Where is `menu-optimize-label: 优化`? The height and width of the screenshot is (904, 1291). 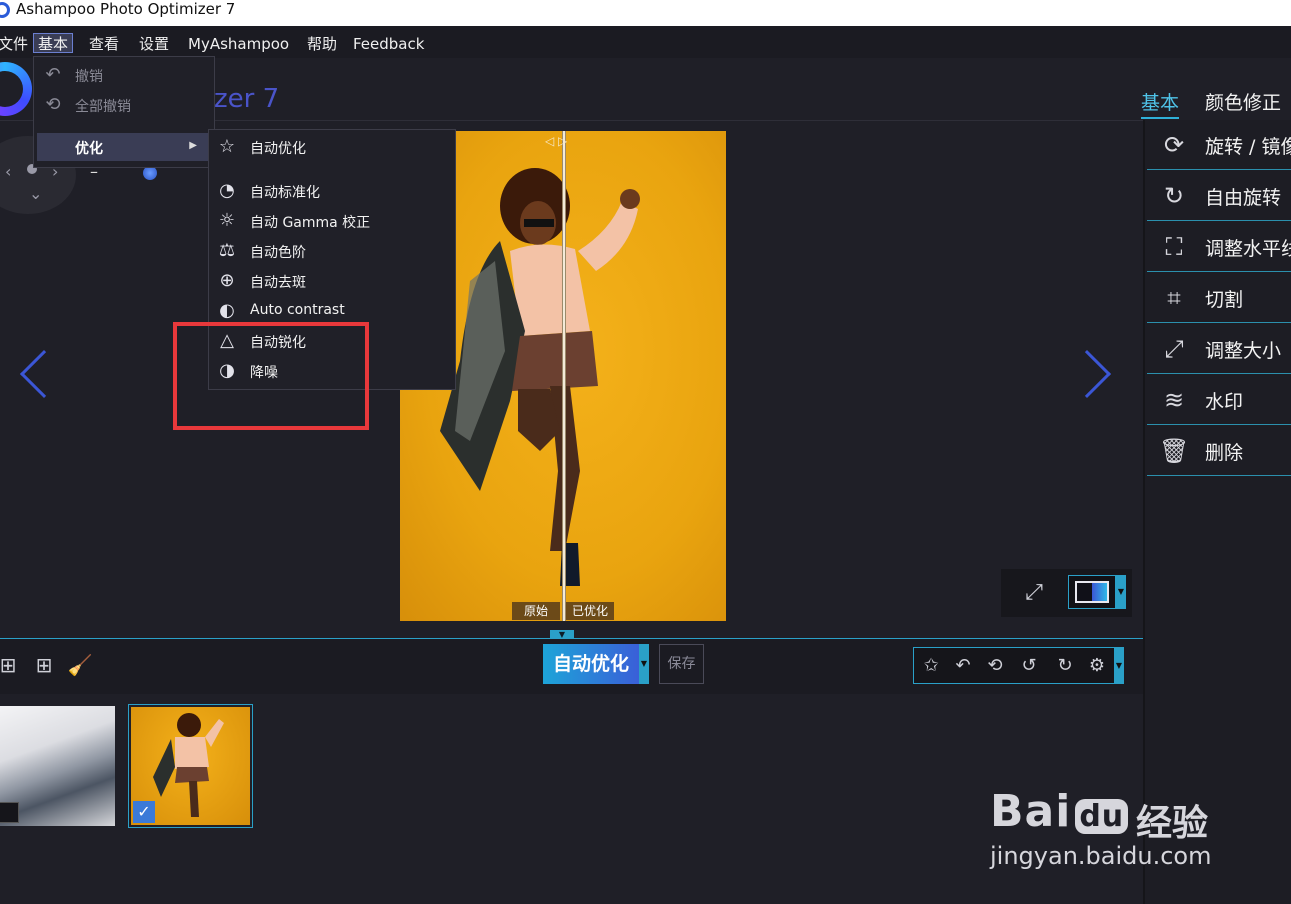
menu-optimize-label: 优化 is located at coordinates (89, 149).